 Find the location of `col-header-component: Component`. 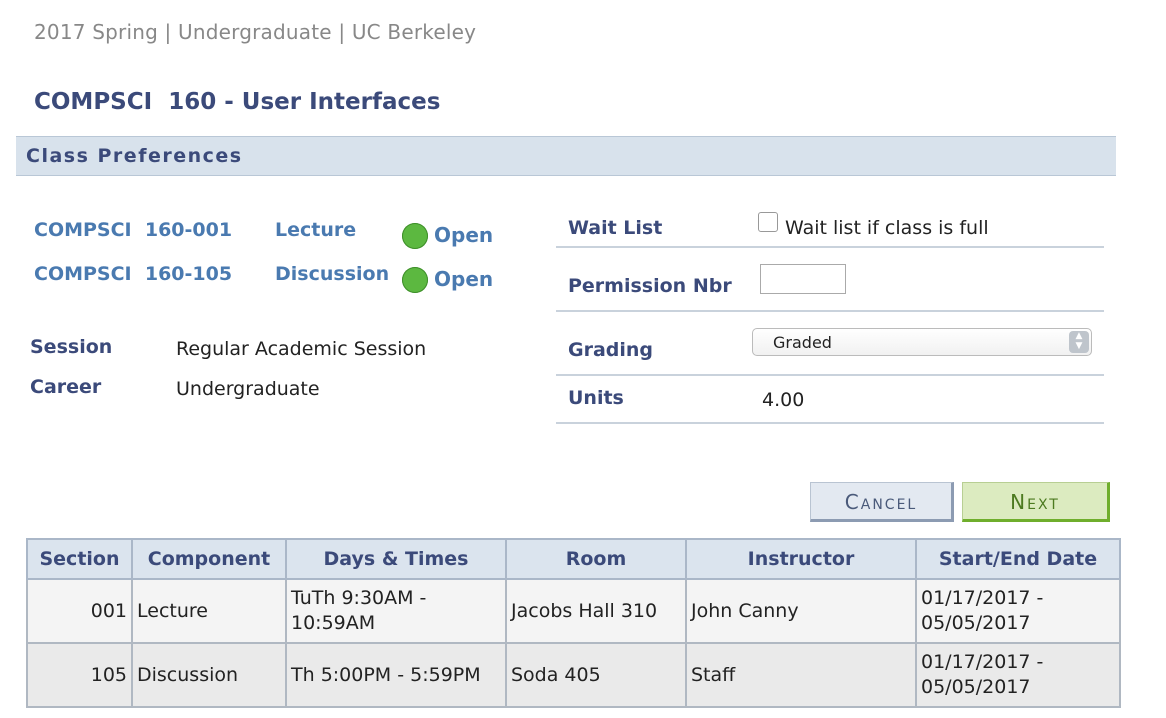

col-header-component: Component is located at coordinates (209, 559).